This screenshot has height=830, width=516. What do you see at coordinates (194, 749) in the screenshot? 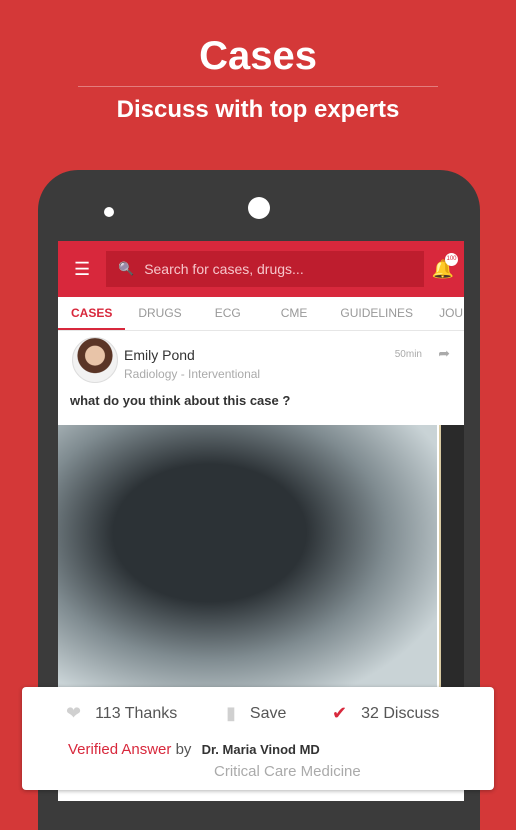
I see `verified-answer: Verified Answer by Dr. Maria Vinod MD` at bounding box center [194, 749].